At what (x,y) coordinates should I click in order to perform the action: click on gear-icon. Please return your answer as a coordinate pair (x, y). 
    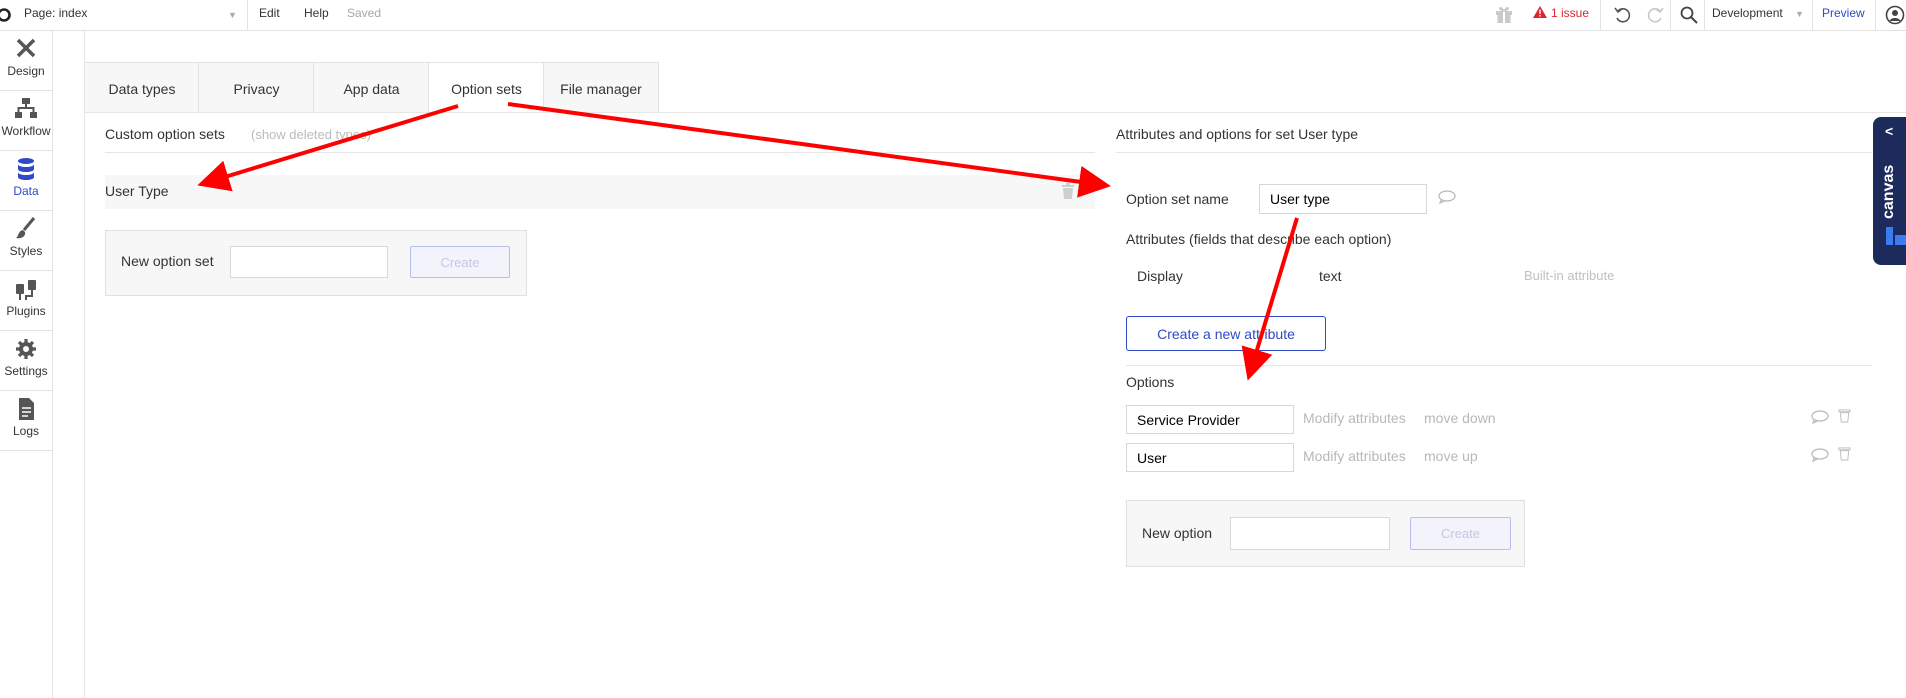
    Looking at the image, I should click on (26, 349).